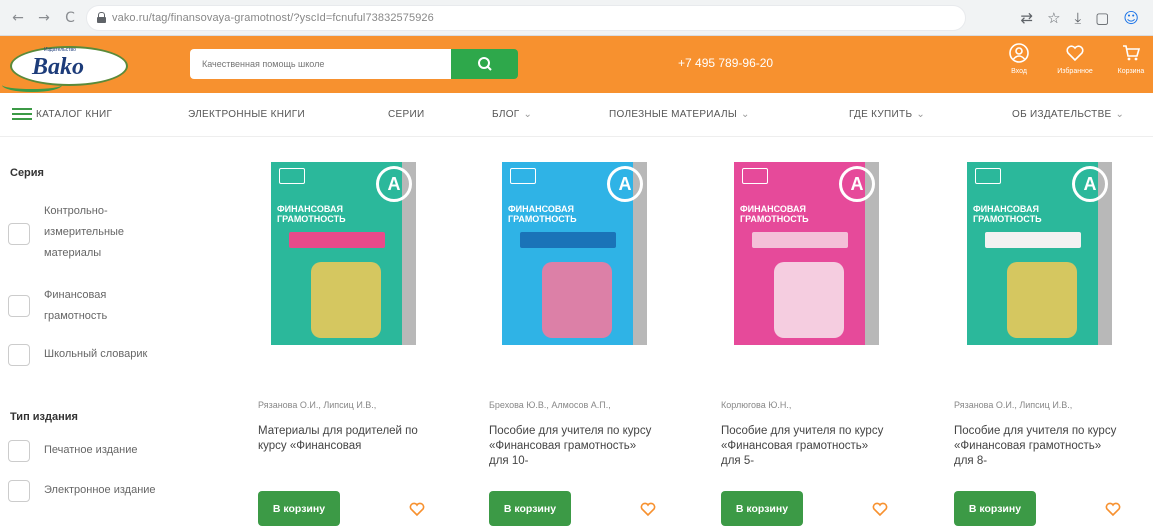 The width and height of the screenshot is (1153, 526). I want to click on filter-series-title: Серия, so click(27, 173).